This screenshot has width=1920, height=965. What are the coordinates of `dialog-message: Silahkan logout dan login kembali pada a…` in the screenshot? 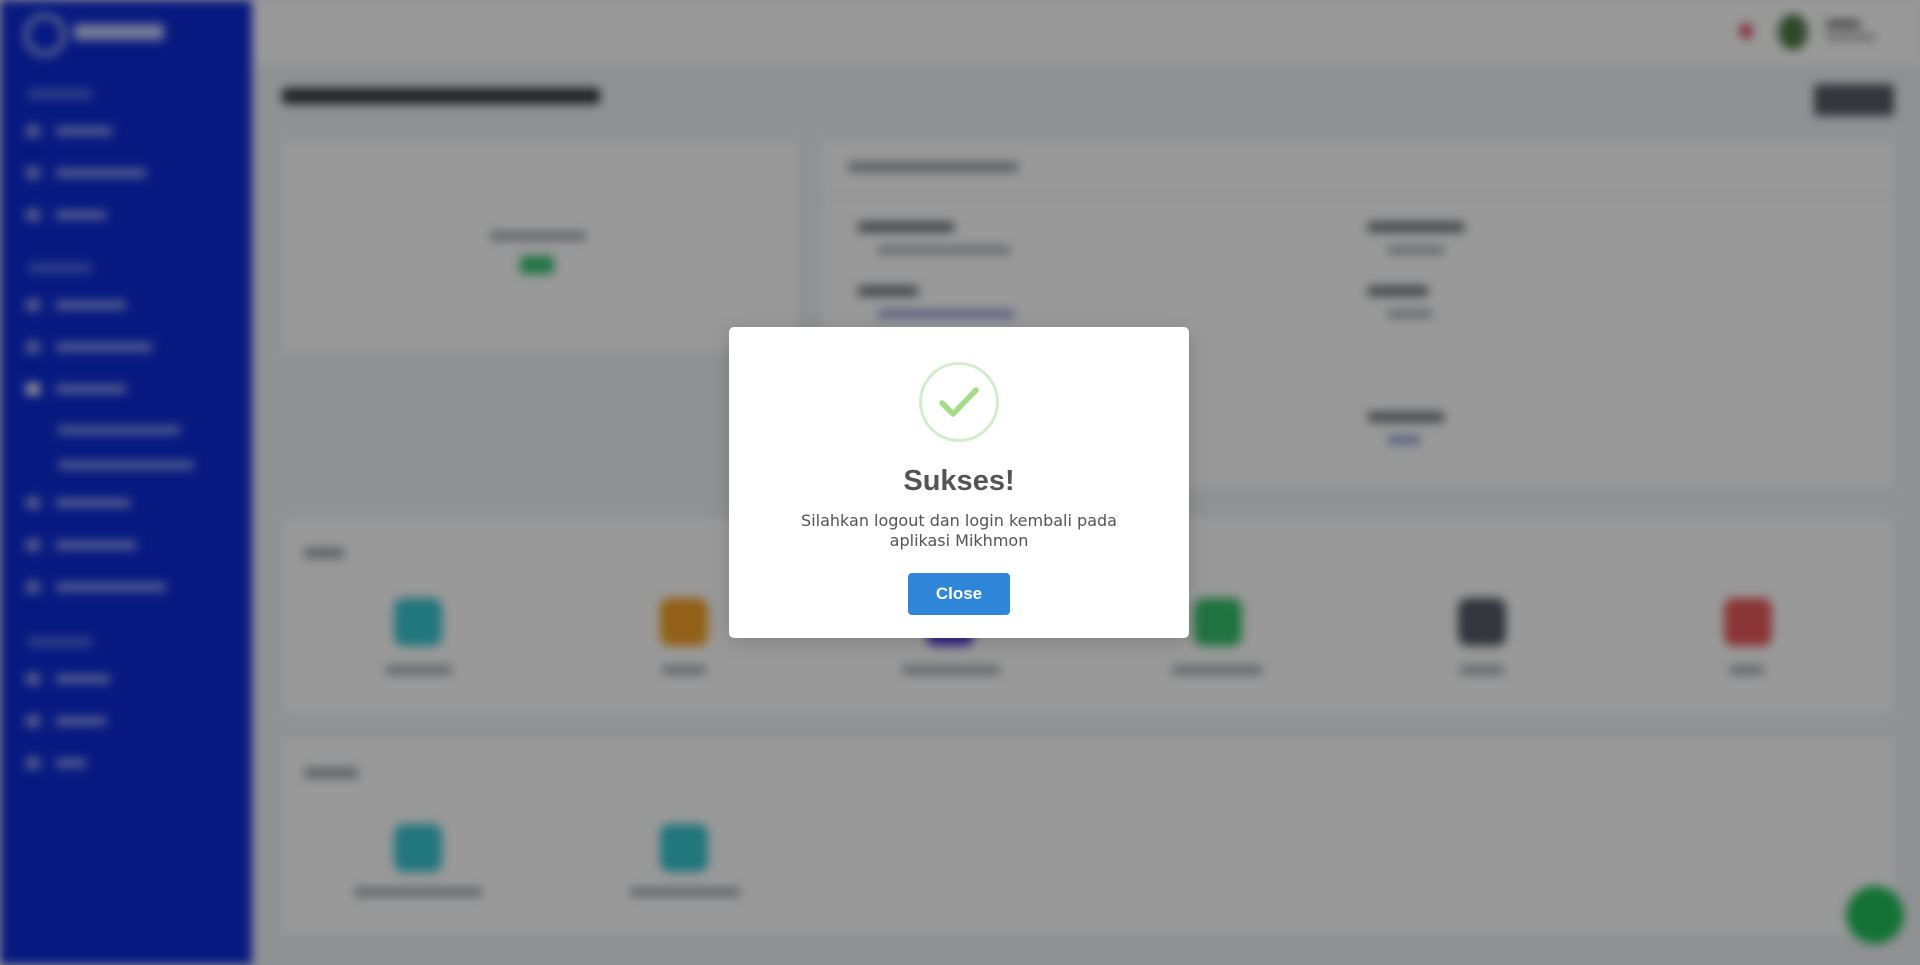 It's located at (959, 530).